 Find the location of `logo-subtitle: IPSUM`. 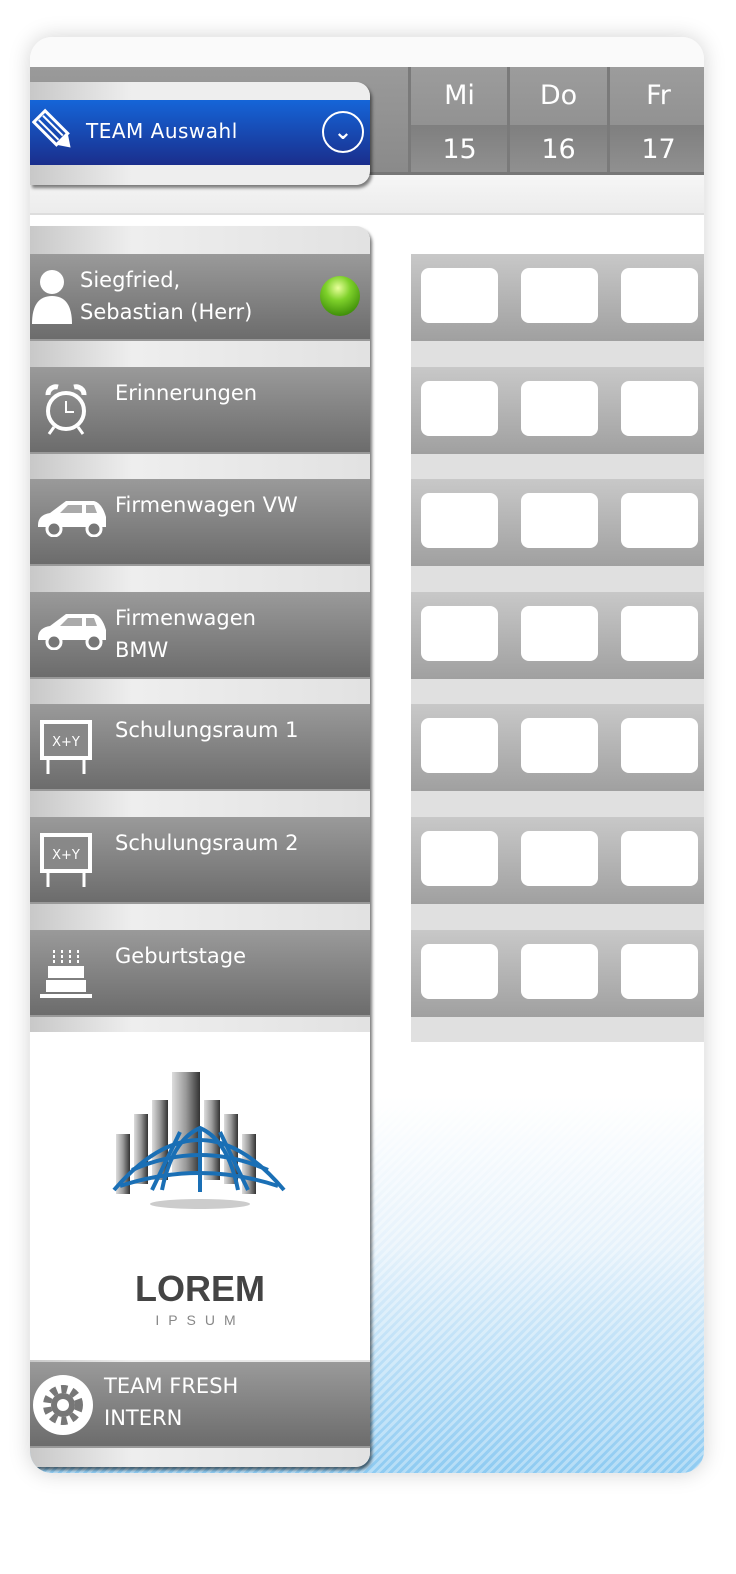

logo-subtitle: IPSUM is located at coordinates (200, 1320).